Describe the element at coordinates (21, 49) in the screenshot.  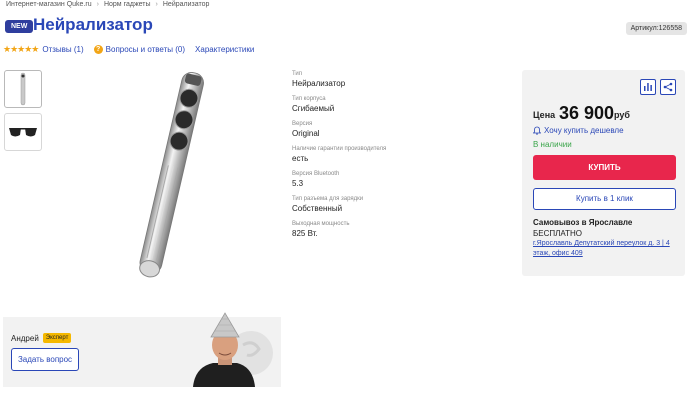
I see `rating-stars-icon: ★★★★★` at that location.